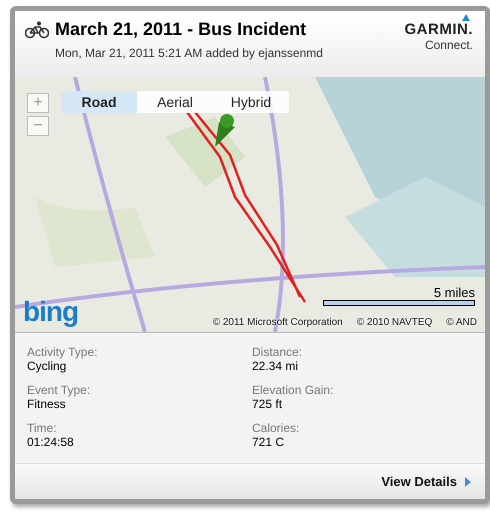 This screenshot has height=529, width=490. What do you see at coordinates (251, 102) in the screenshot?
I see `map-type-tab: Hybrid` at bounding box center [251, 102].